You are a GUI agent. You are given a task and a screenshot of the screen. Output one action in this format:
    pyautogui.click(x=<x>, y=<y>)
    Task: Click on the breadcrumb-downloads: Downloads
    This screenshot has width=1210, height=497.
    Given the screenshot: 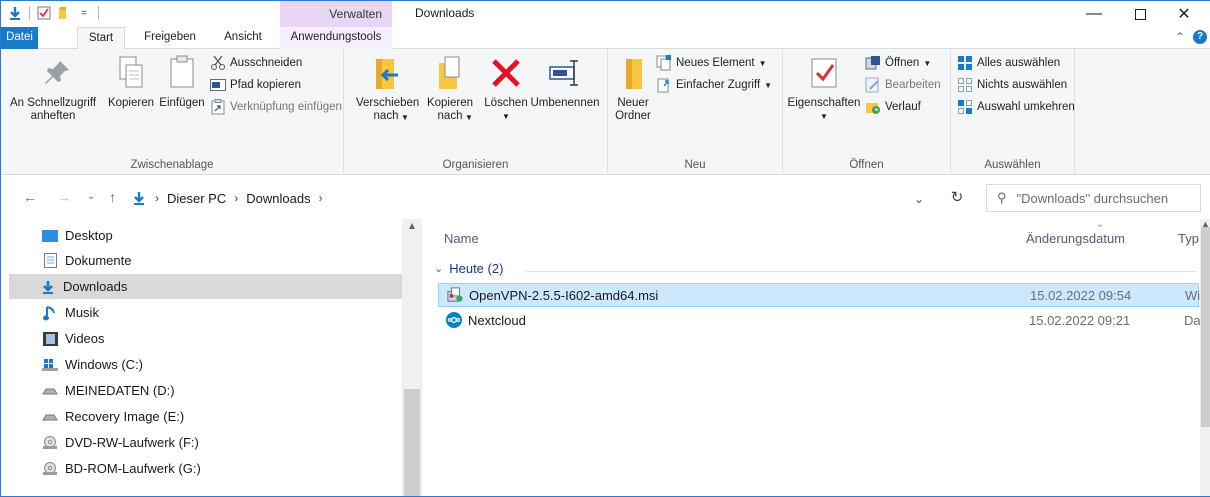 What is the action you would take?
    pyautogui.click(x=278, y=198)
    